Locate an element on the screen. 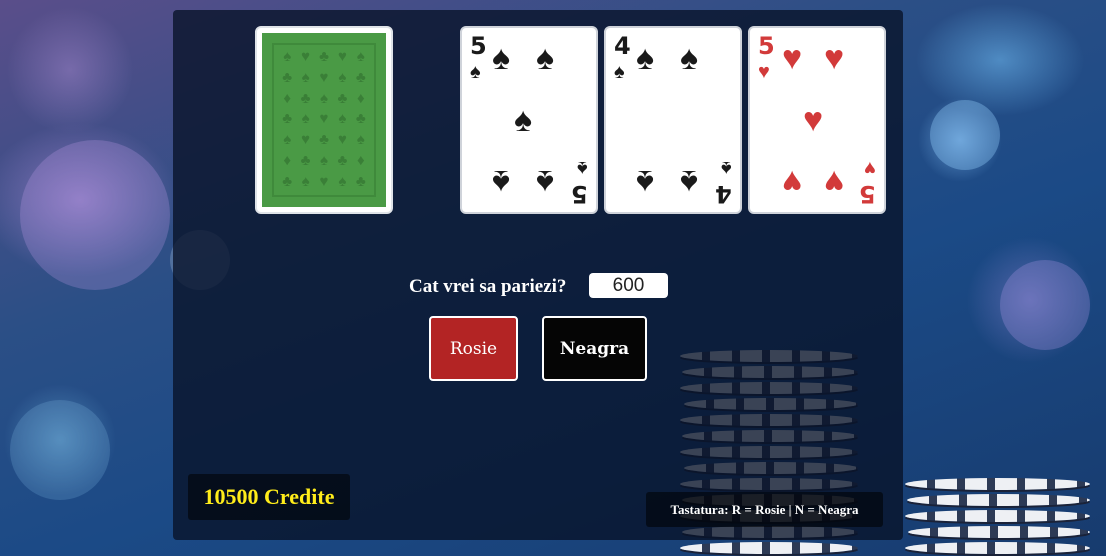  card-5-hearts: 5 ♥ ♥ ♥ ♥ ♥ ♥ ♥ 5 is located at coordinates (817, 120).